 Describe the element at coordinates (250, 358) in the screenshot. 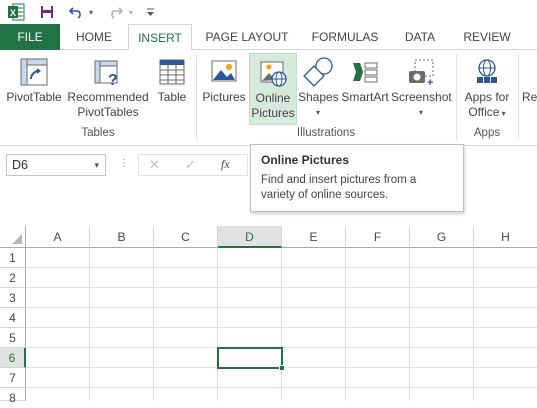

I see `selected-cell-d6` at that location.